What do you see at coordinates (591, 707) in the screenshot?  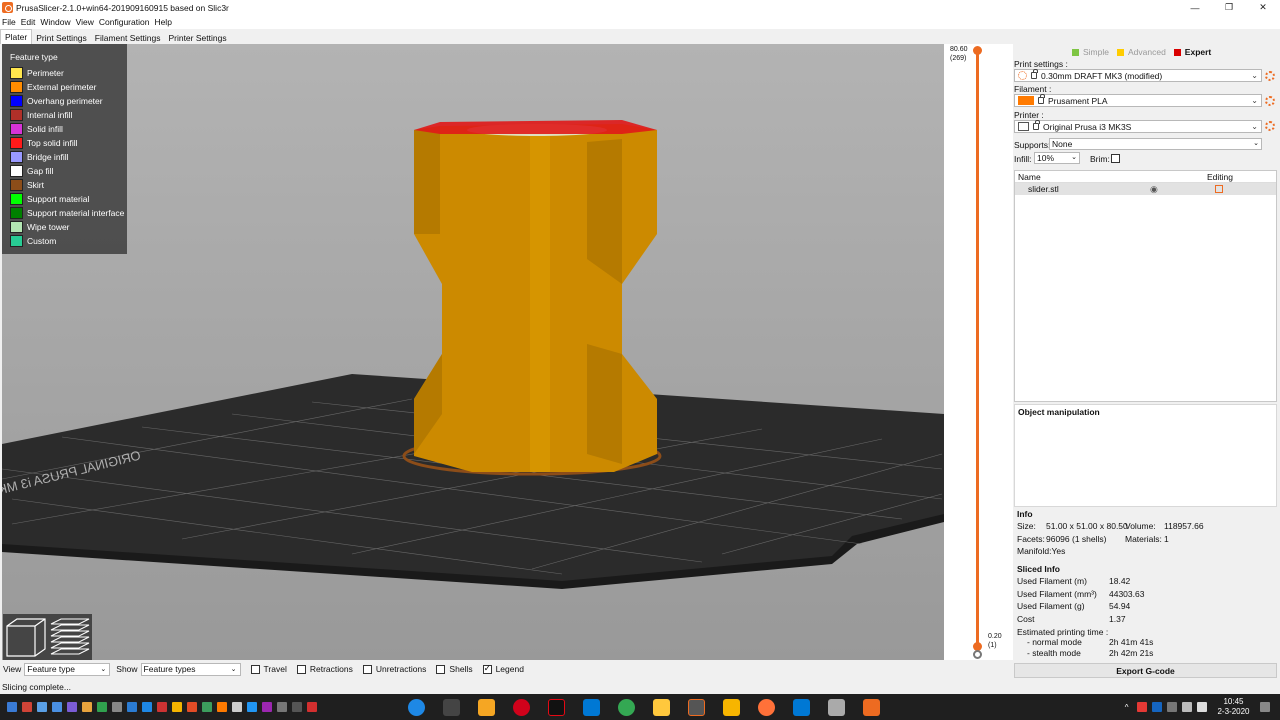 I see `mail-icon` at bounding box center [591, 707].